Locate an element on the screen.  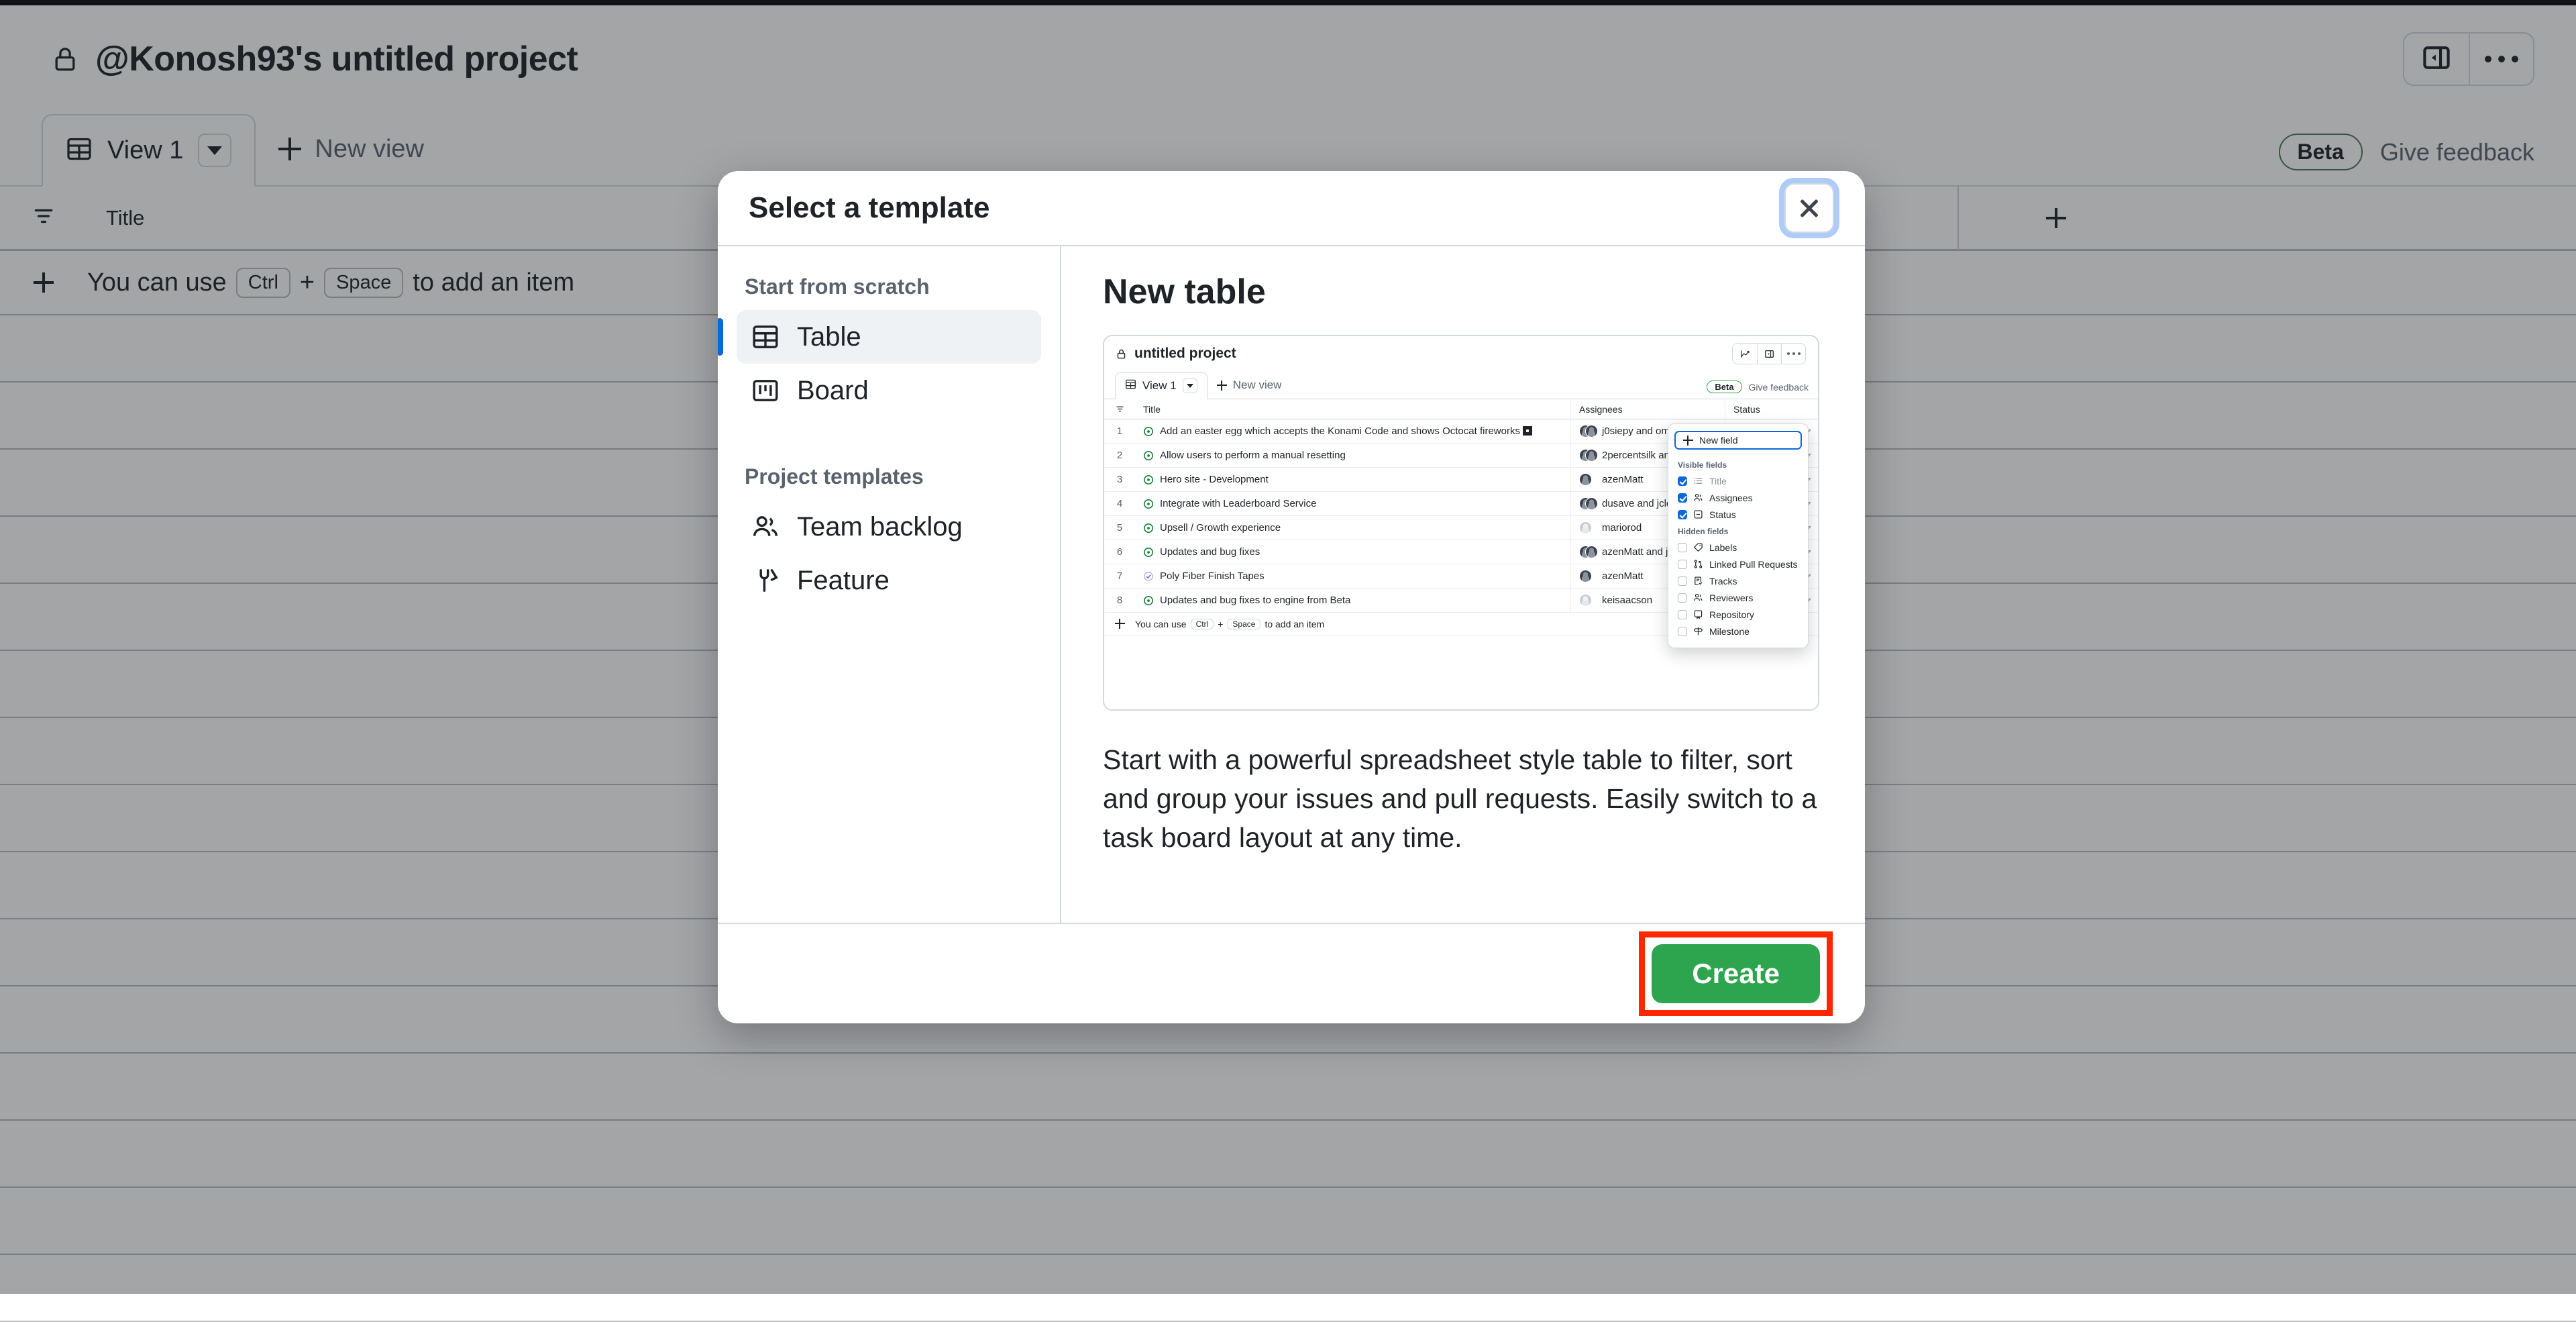
preview-tab-label: View 1 is located at coordinates (1159, 386).